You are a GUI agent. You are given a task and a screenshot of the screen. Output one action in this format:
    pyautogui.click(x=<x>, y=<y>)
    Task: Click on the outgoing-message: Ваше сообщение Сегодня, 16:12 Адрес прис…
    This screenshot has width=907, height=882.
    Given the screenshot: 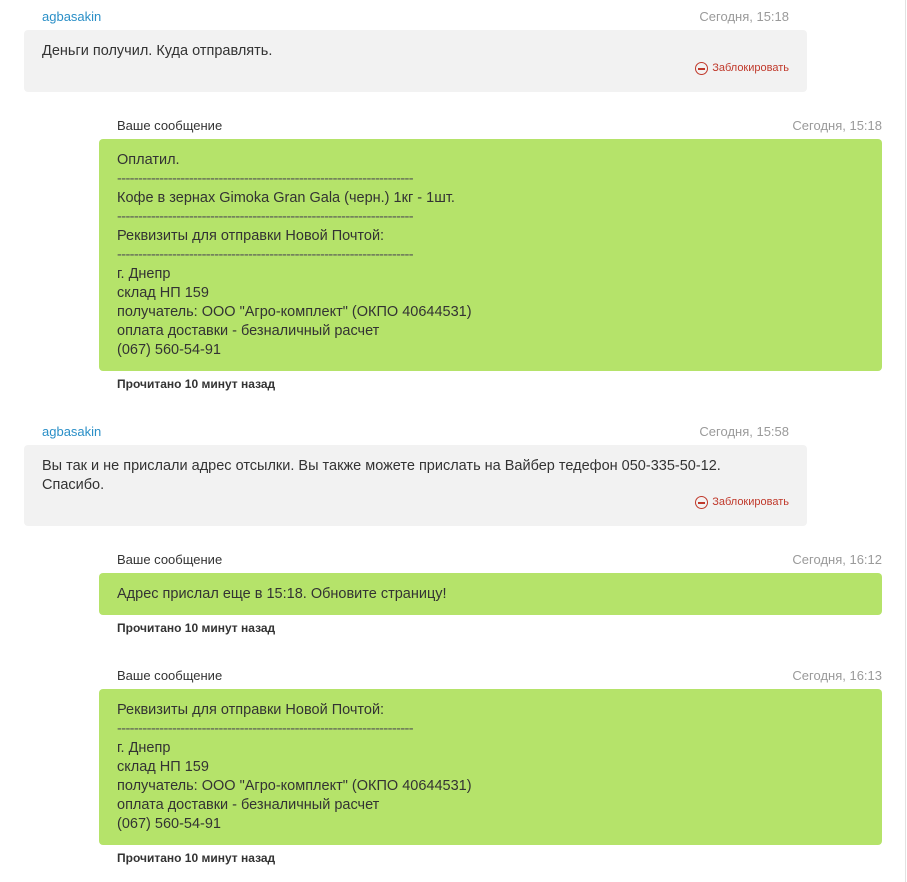 What is the action you would take?
    pyautogui.click(x=490, y=593)
    